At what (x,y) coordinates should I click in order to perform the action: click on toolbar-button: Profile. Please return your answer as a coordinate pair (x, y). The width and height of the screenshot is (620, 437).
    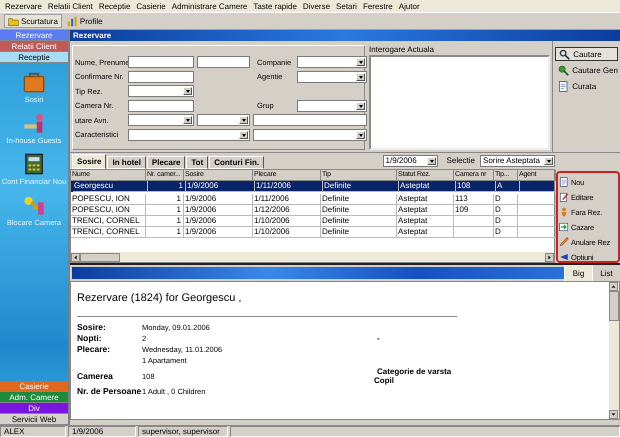
    Looking at the image, I should click on (85, 21).